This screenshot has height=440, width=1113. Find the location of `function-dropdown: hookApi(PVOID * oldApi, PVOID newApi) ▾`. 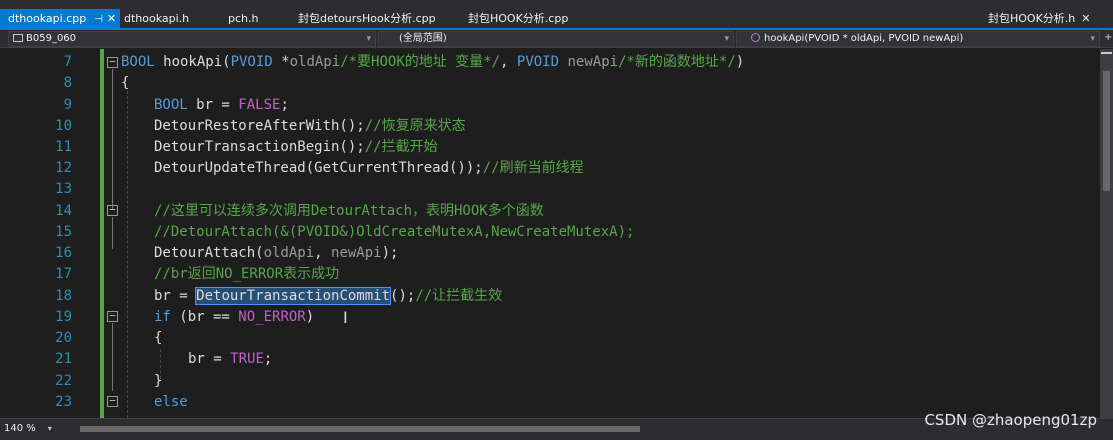

function-dropdown: hookApi(PVOID * oldApi, PVOID newApi) ▾ is located at coordinates (918, 39).